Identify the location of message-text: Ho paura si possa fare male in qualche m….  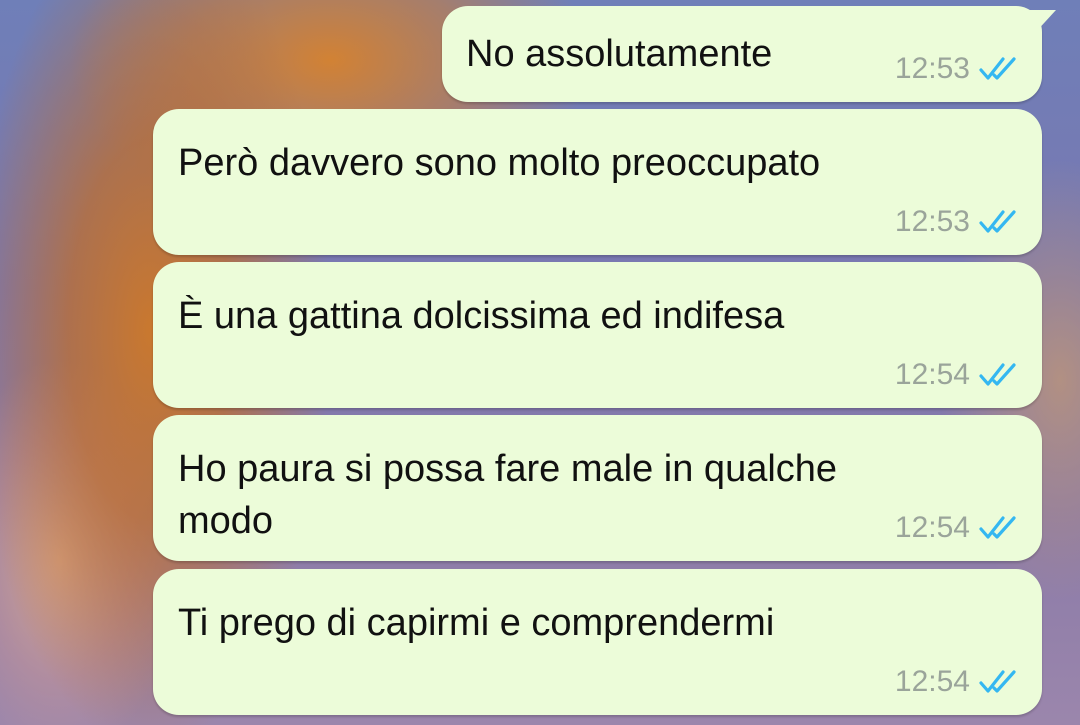
(508, 495).